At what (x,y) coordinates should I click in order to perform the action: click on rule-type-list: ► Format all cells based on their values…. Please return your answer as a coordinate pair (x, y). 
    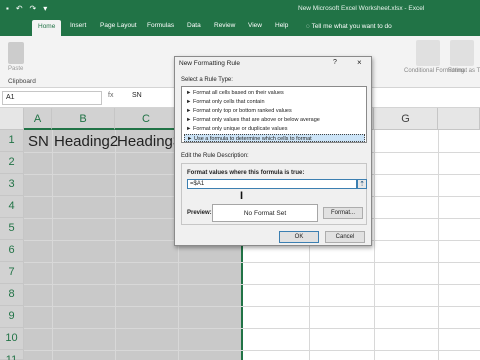
    Looking at the image, I should click on (274, 114).